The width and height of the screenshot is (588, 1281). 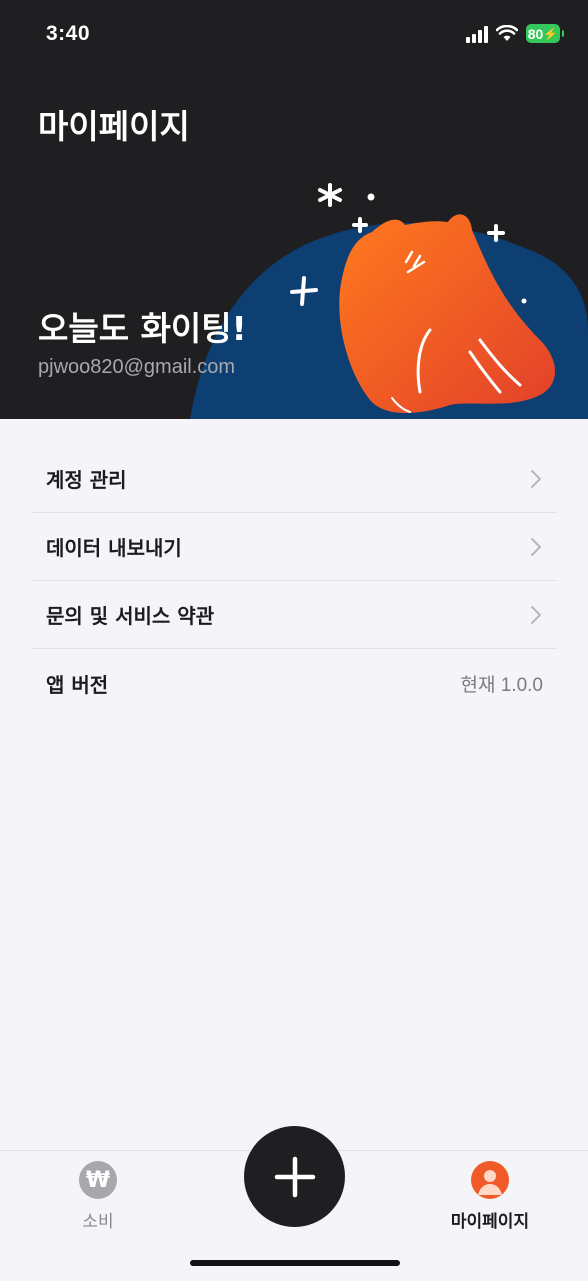 What do you see at coordinates (535, 33) in the screenshot?
I see `battery-level: 80` at bounding box center [535, 33].